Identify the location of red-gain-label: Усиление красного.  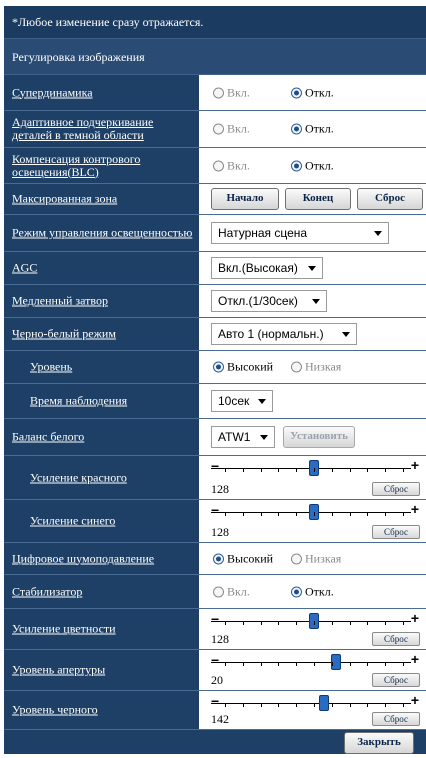
(112, 477).